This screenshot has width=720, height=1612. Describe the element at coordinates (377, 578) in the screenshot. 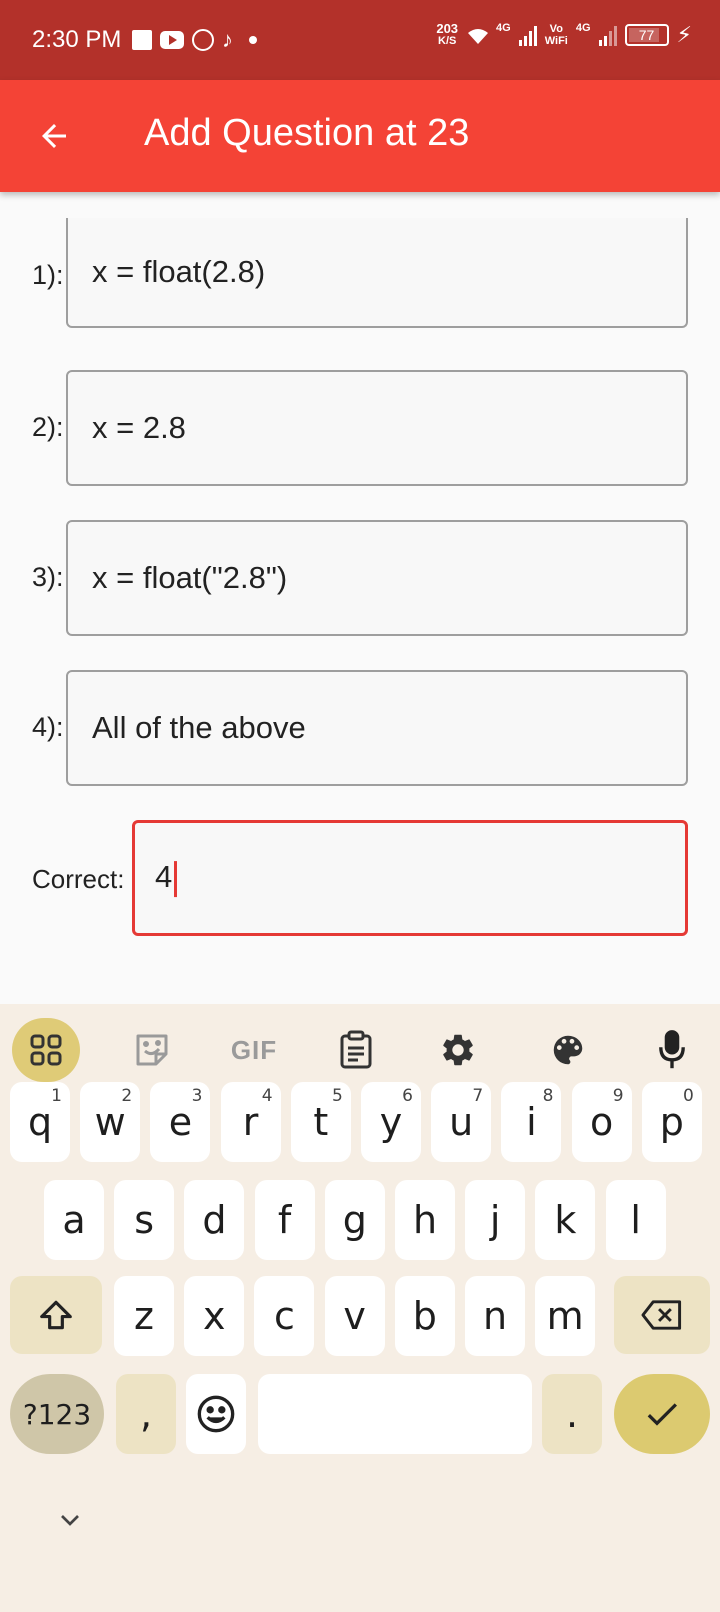

I see `option-input: x = float("2.8")` at that location.